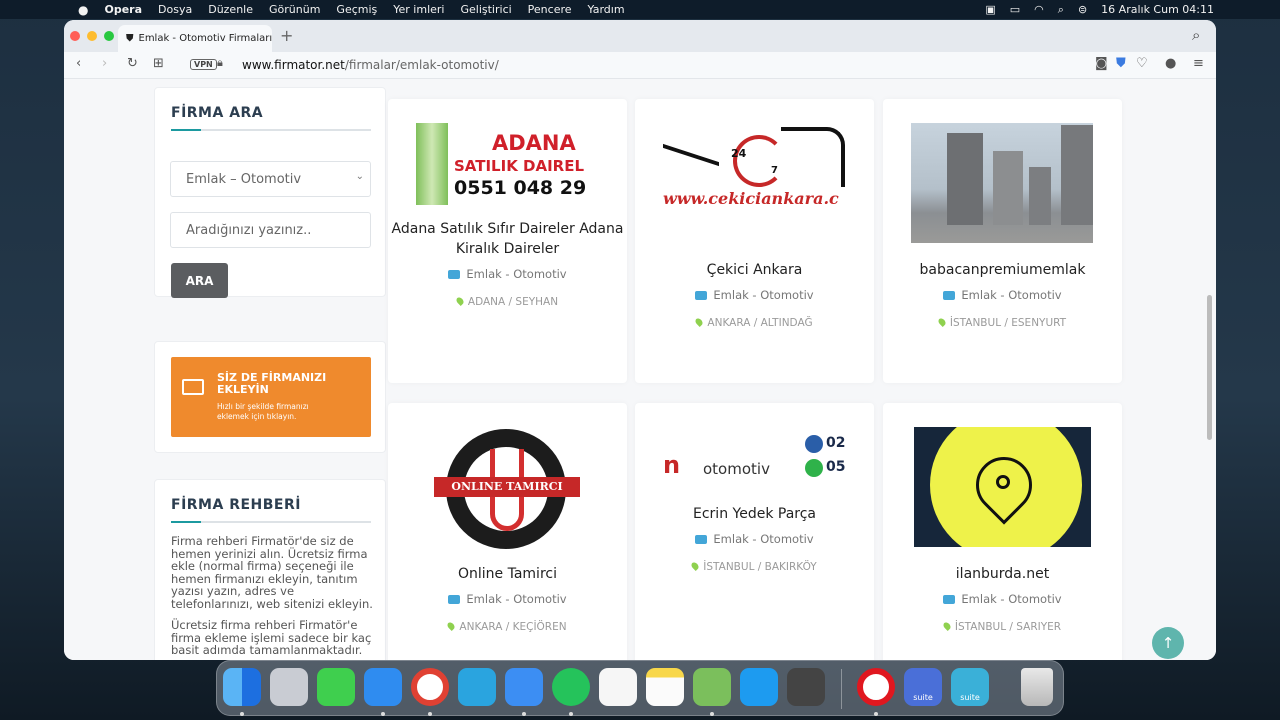 This screenshot has width=1280, height=720. I want to click on apple-icon: ●, so click(48, 10).